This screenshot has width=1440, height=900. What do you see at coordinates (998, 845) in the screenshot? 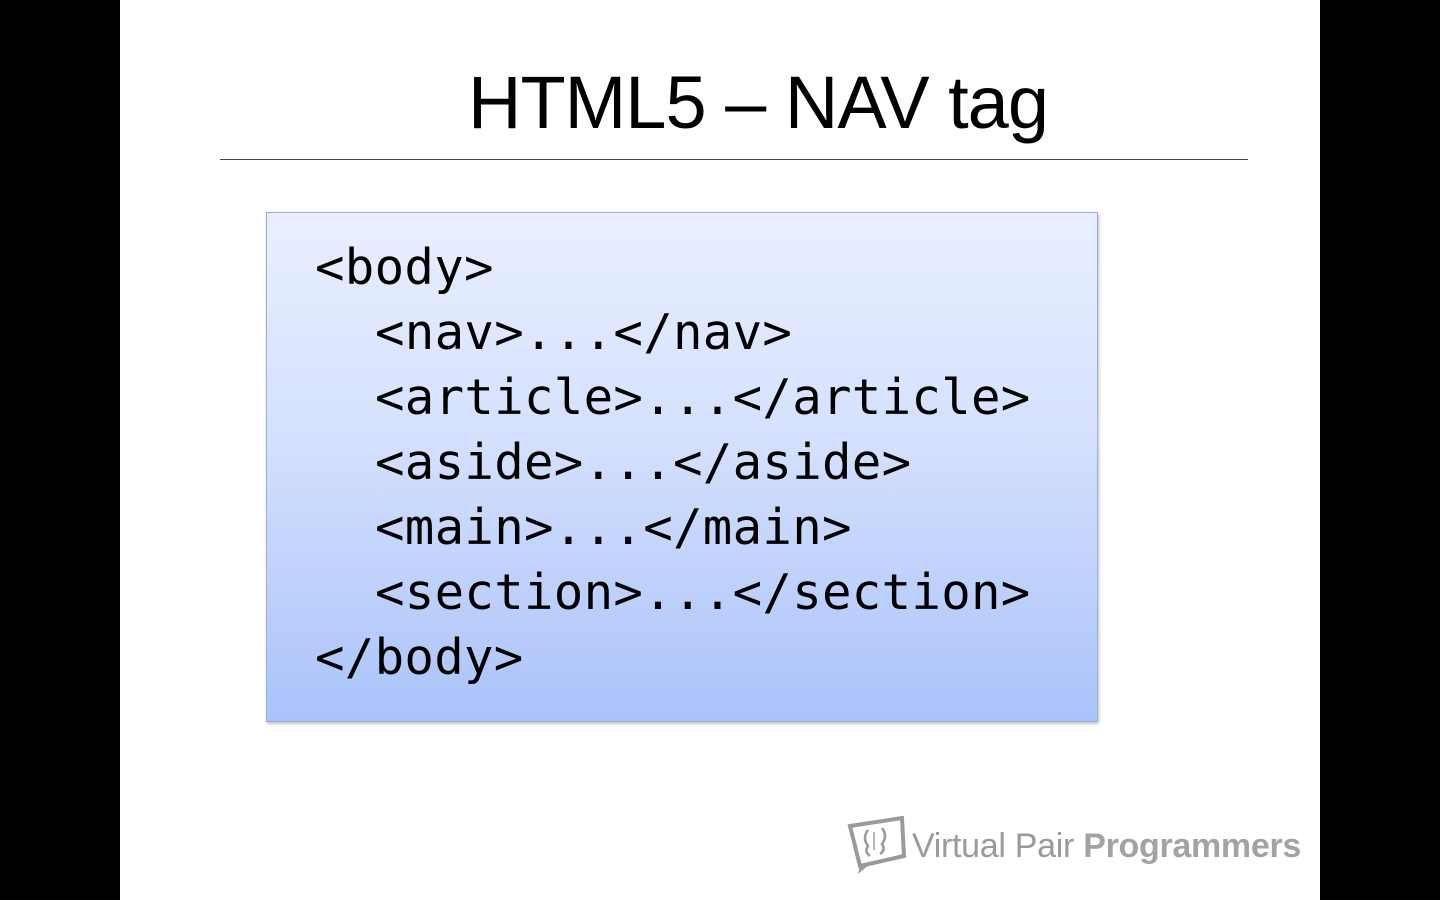
I see `brand-name-light: Virtual Pair` at bounding box center [998, 845].